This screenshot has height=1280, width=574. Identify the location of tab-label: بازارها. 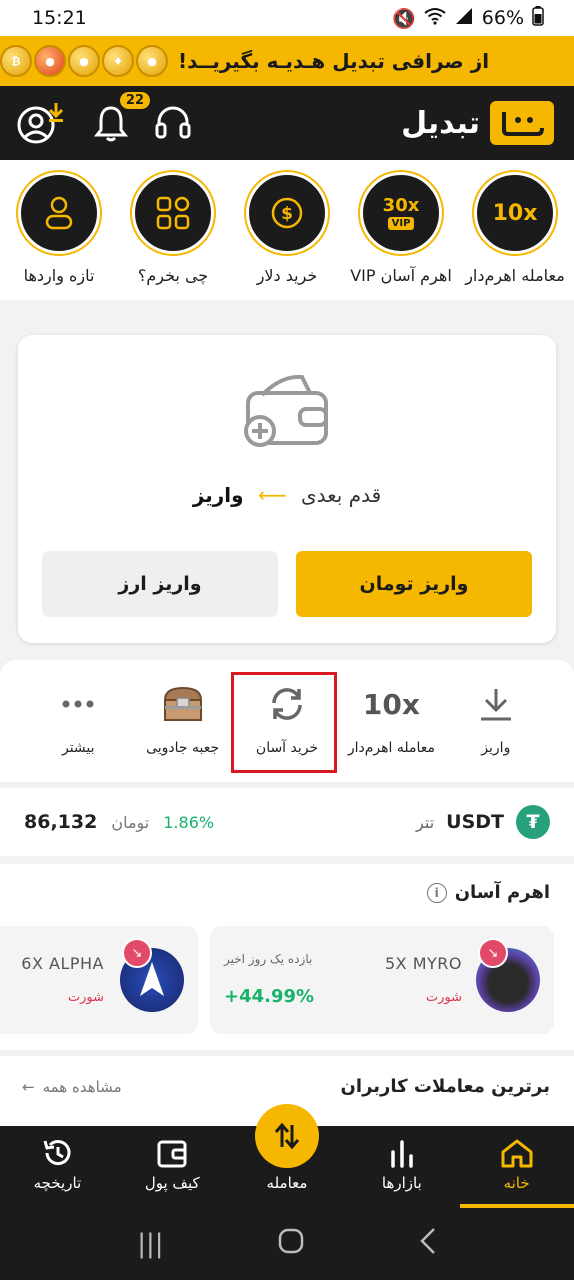
(401, 1183).